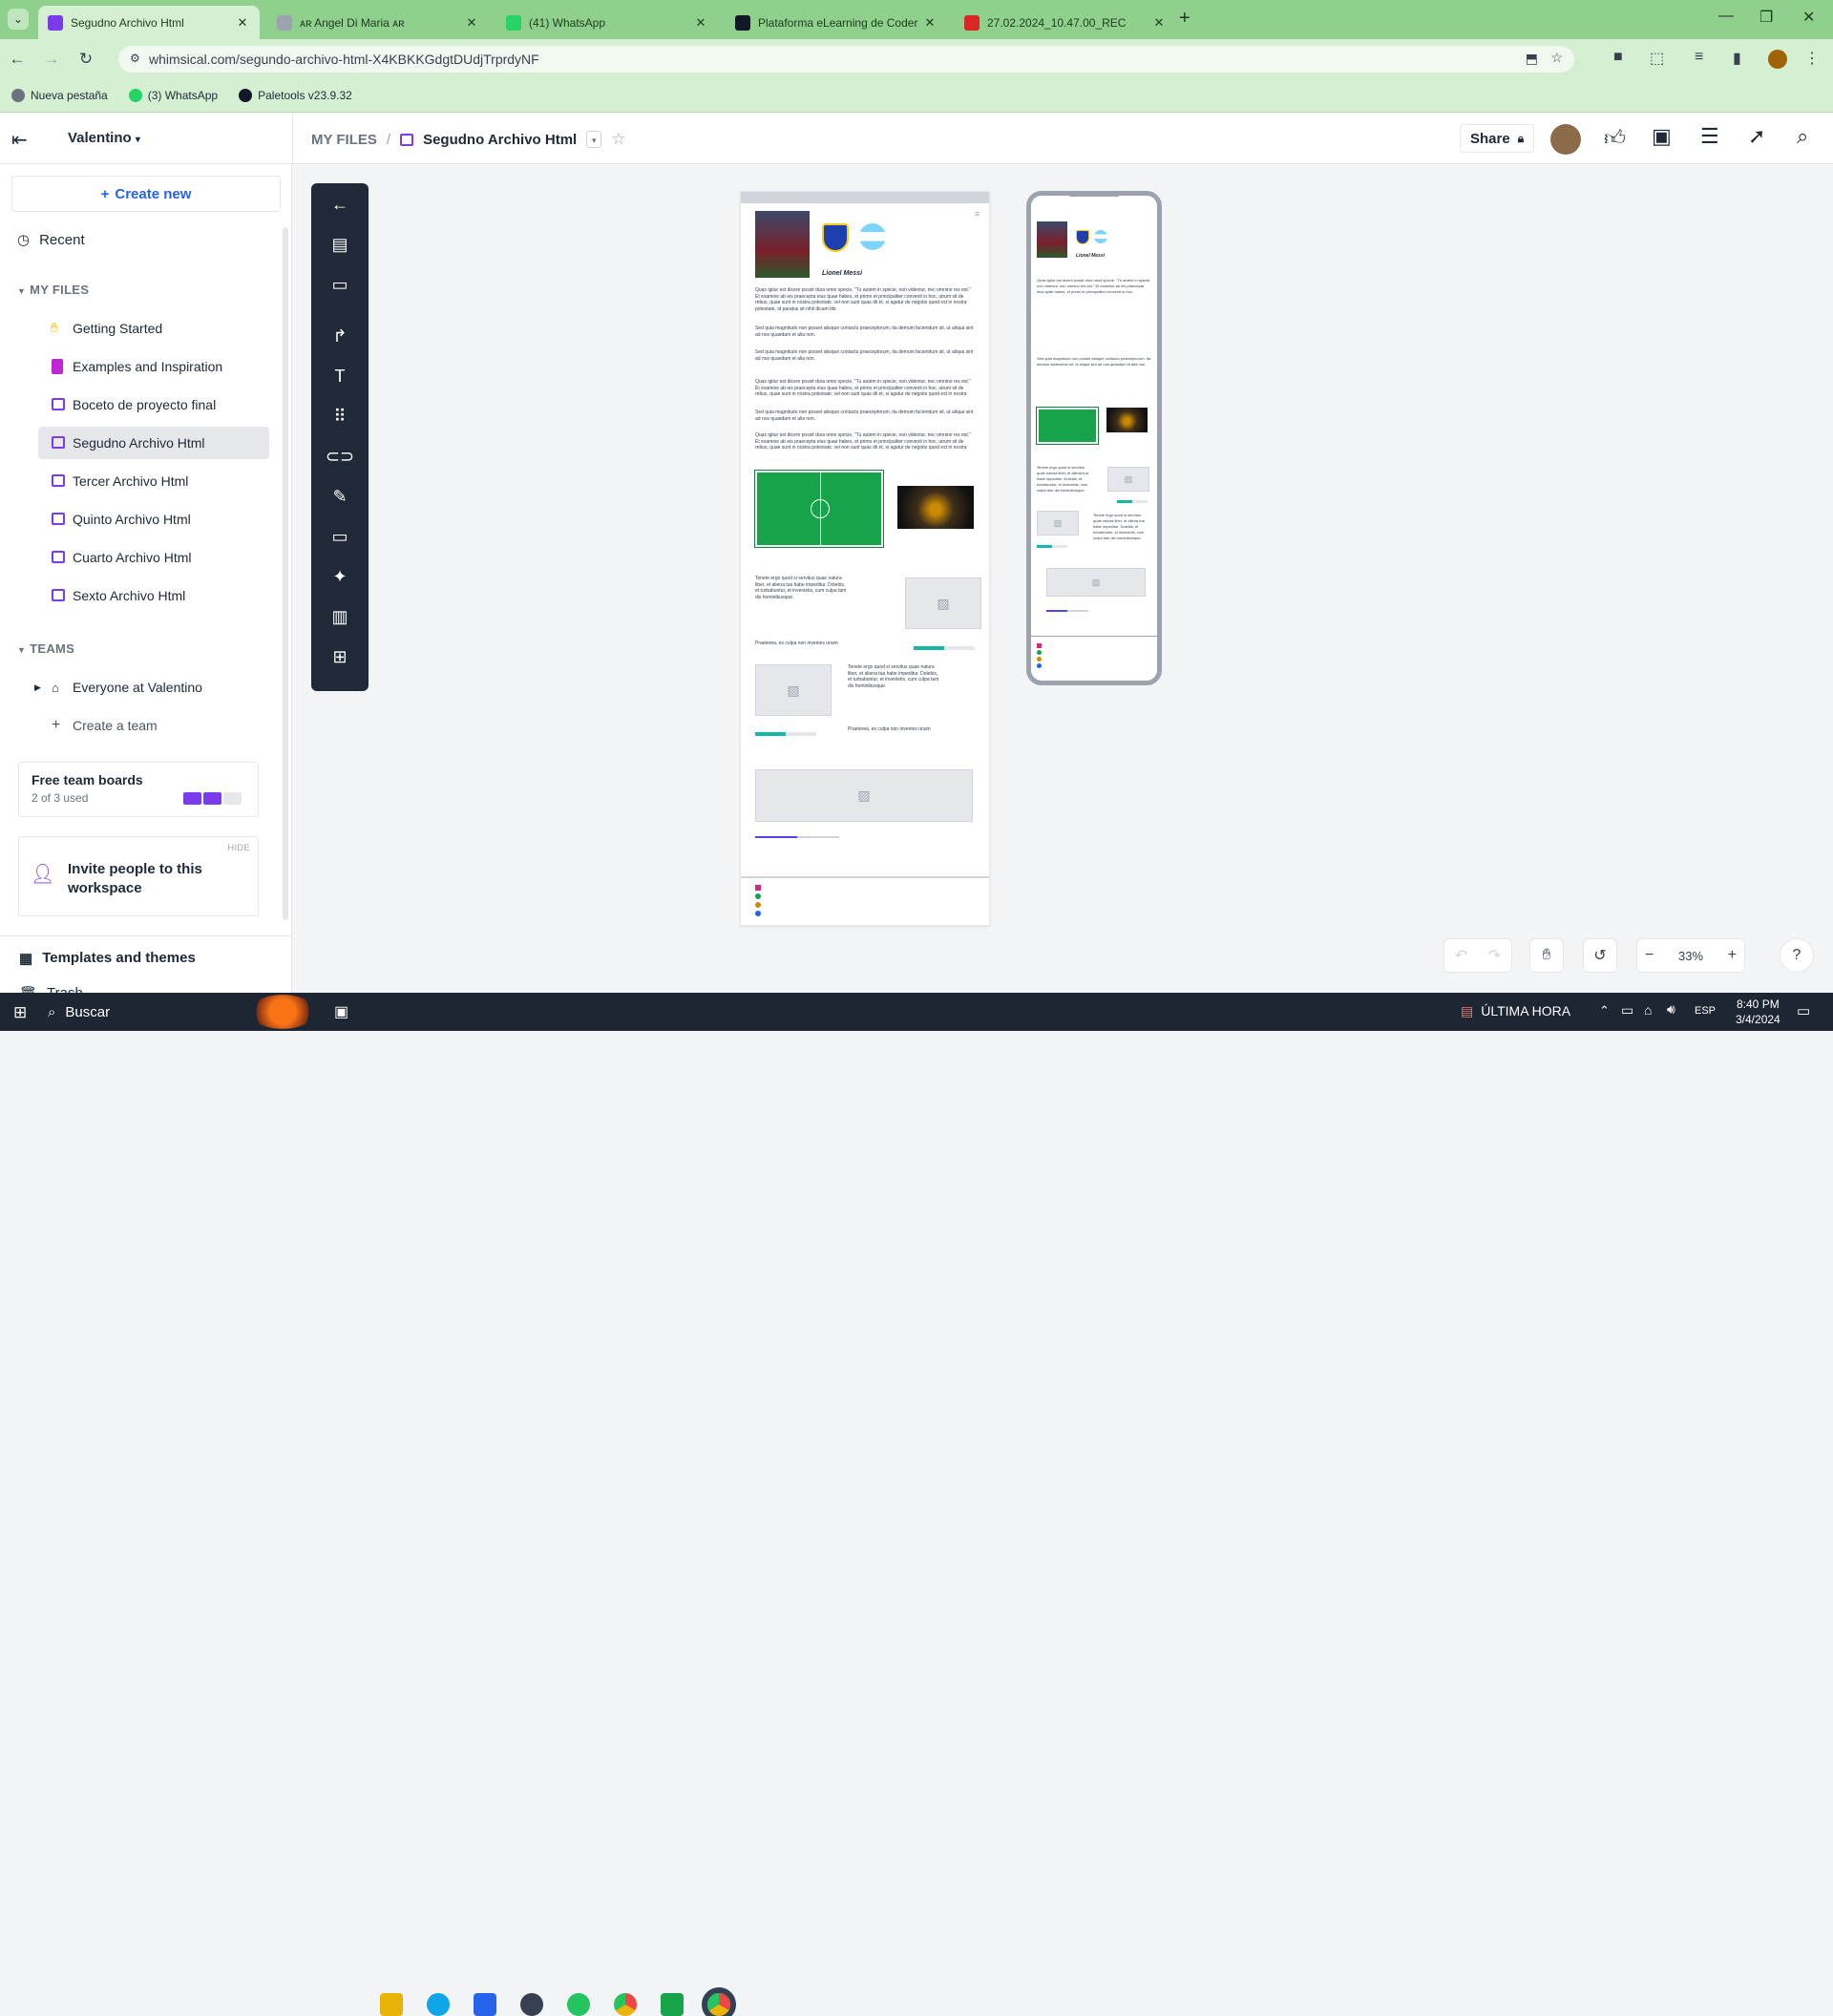  Describe the element at coordinates (1690, 956) in the screenshot. I see `zoom-level: 33%` at that location.